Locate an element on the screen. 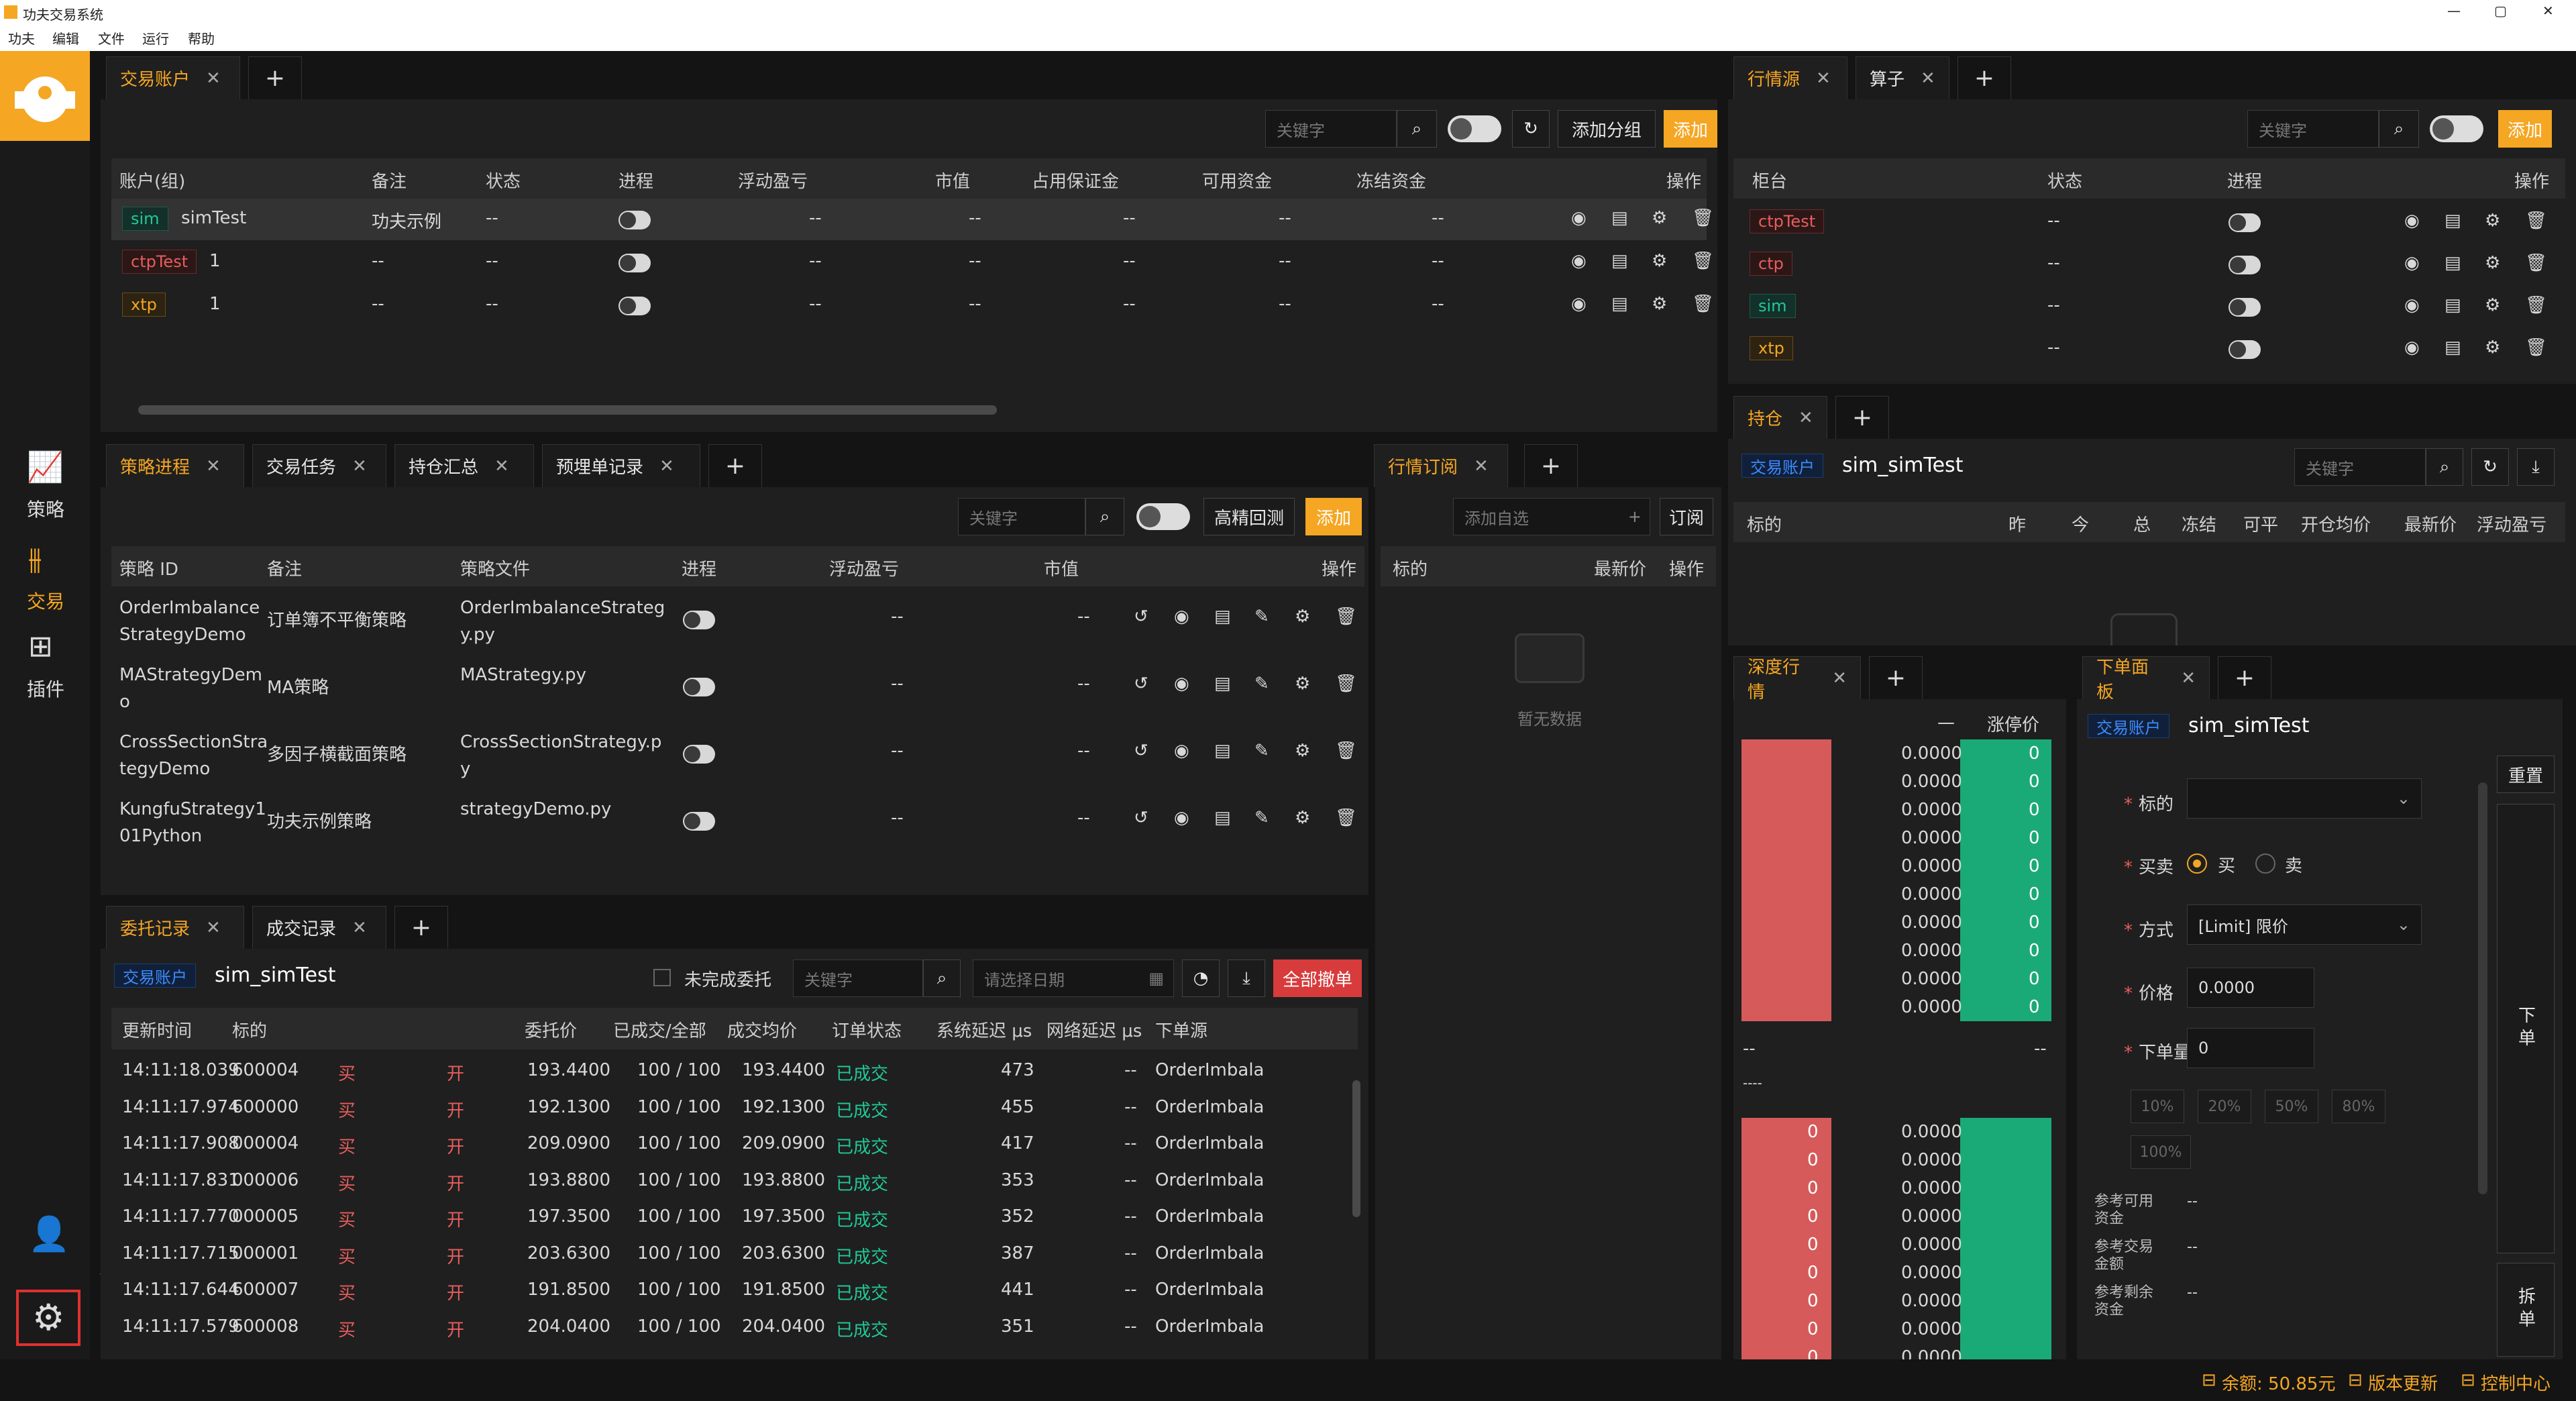  vertical-scrollbar is located at coordinates (2482, 988).